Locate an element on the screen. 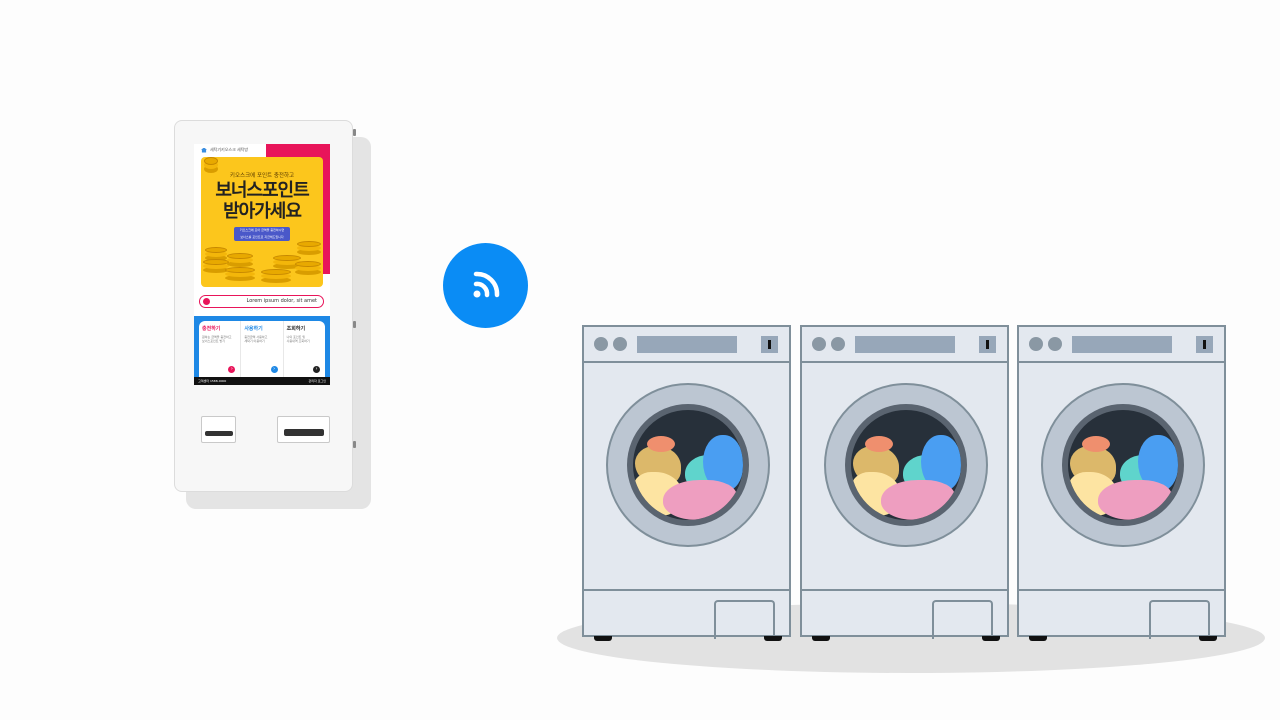 This screenshot has height=720, width=1280. wifi-signal-icon is located at coordinates (486, 284).